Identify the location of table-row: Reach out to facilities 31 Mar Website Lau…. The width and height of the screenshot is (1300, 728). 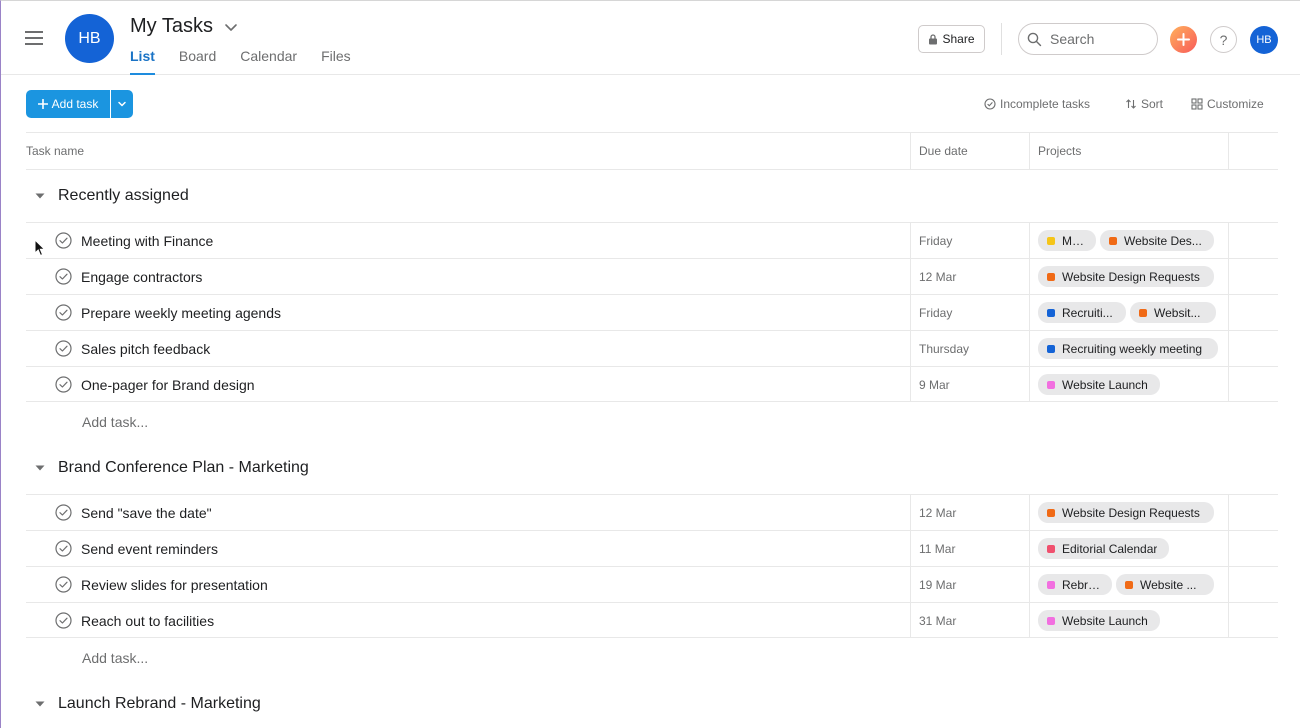
(652, 620).